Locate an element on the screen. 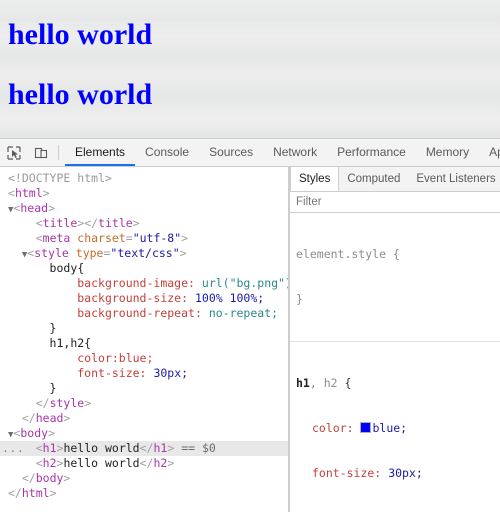 The image size is (500, 512). tab-sources: Sources is located at coordinates (231, 152).